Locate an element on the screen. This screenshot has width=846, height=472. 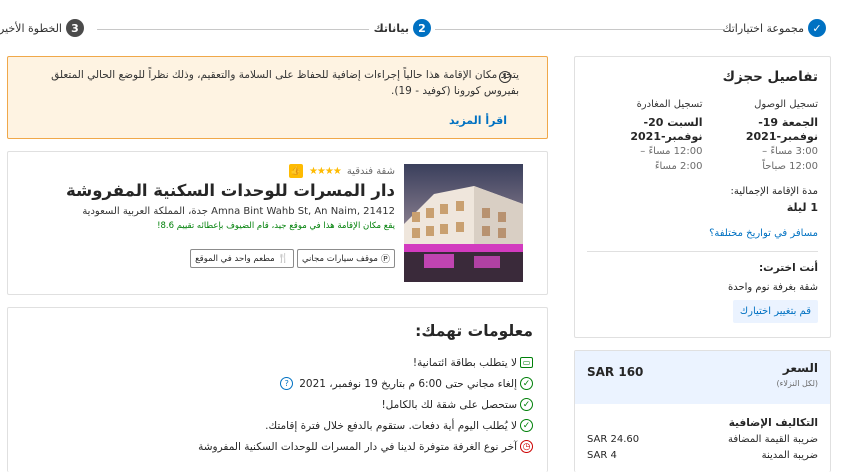
extra-charges-title: التكاليف الإضافية is located at coordinates (774, 423).